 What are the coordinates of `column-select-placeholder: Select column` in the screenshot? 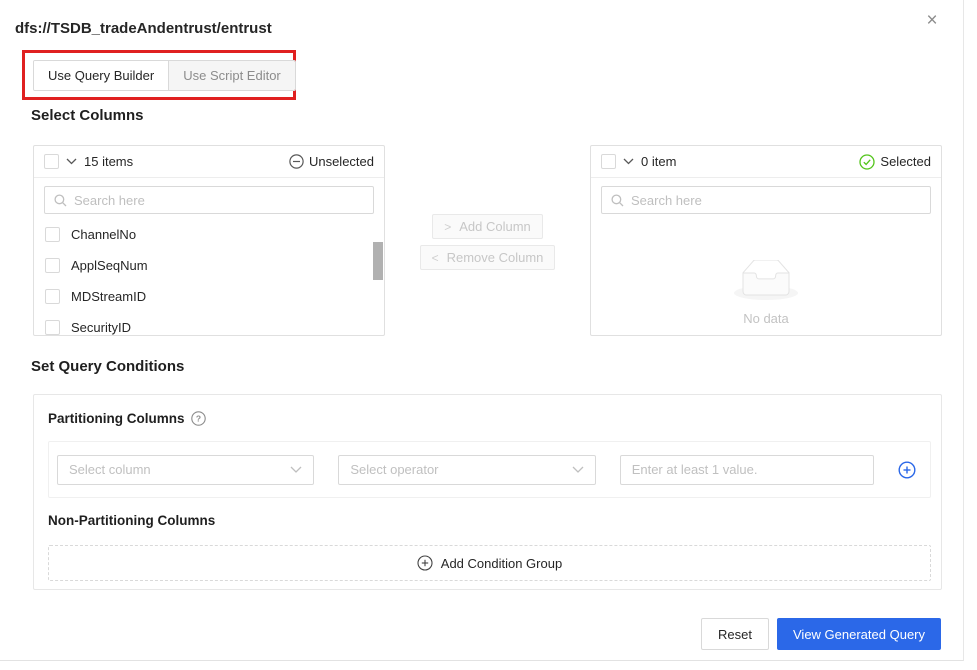 It's located at (110, 469).